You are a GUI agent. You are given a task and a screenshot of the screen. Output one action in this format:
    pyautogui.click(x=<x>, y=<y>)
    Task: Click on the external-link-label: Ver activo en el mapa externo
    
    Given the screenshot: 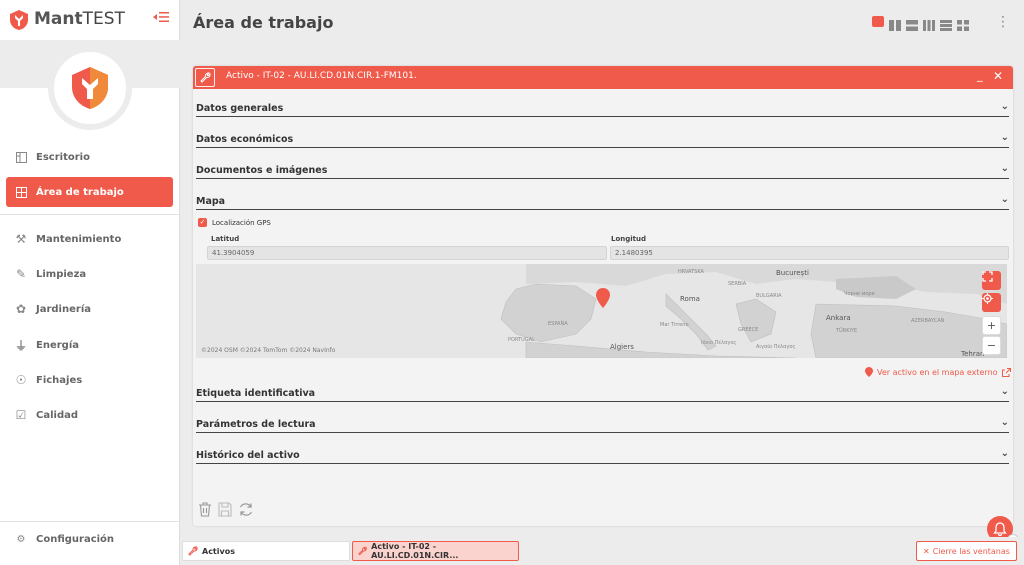 What is the action you would take?
    pyautogui.click(x=937, y=372)
    